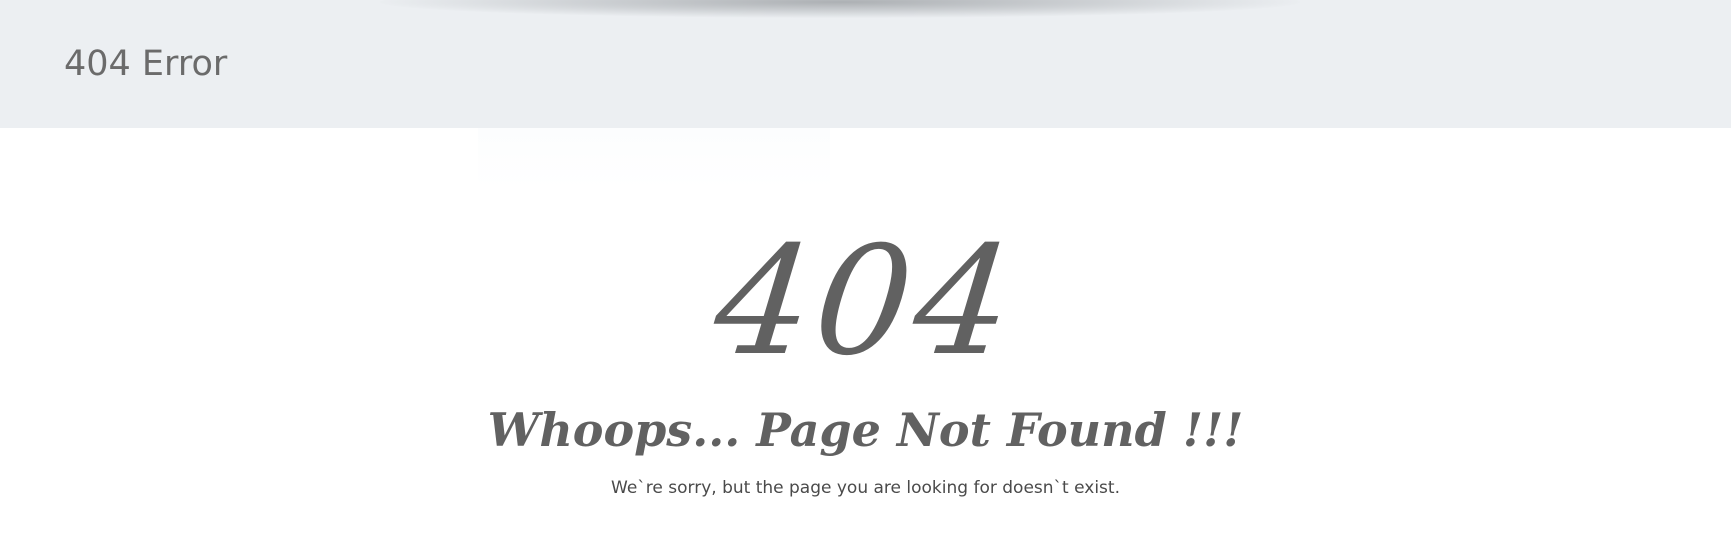 The width and height of the screenshot is (1731, 538). What do you see at coordinates (654, 159) in the screenshot?
I see `background-decoration` at bounding box center [654, 159].